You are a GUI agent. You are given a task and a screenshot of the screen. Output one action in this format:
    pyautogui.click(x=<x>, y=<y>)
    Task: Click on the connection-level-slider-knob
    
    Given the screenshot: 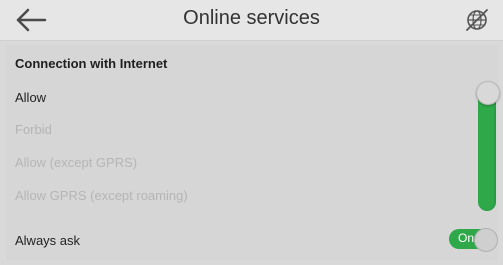 What is the action you would take?
    pyautogui.click(x=488, y=93)
    